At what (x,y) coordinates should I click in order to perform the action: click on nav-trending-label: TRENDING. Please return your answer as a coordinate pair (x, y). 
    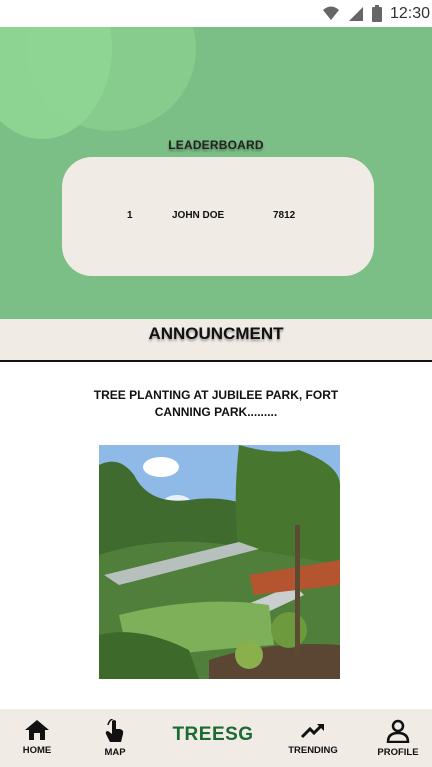
    Looking at the image, I should click on (313, 750).